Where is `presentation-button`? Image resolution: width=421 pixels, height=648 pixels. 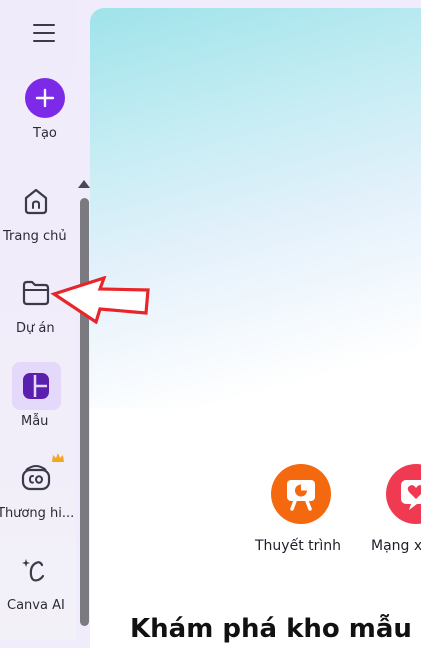
presentation-button is located at coordinates (301, 494).